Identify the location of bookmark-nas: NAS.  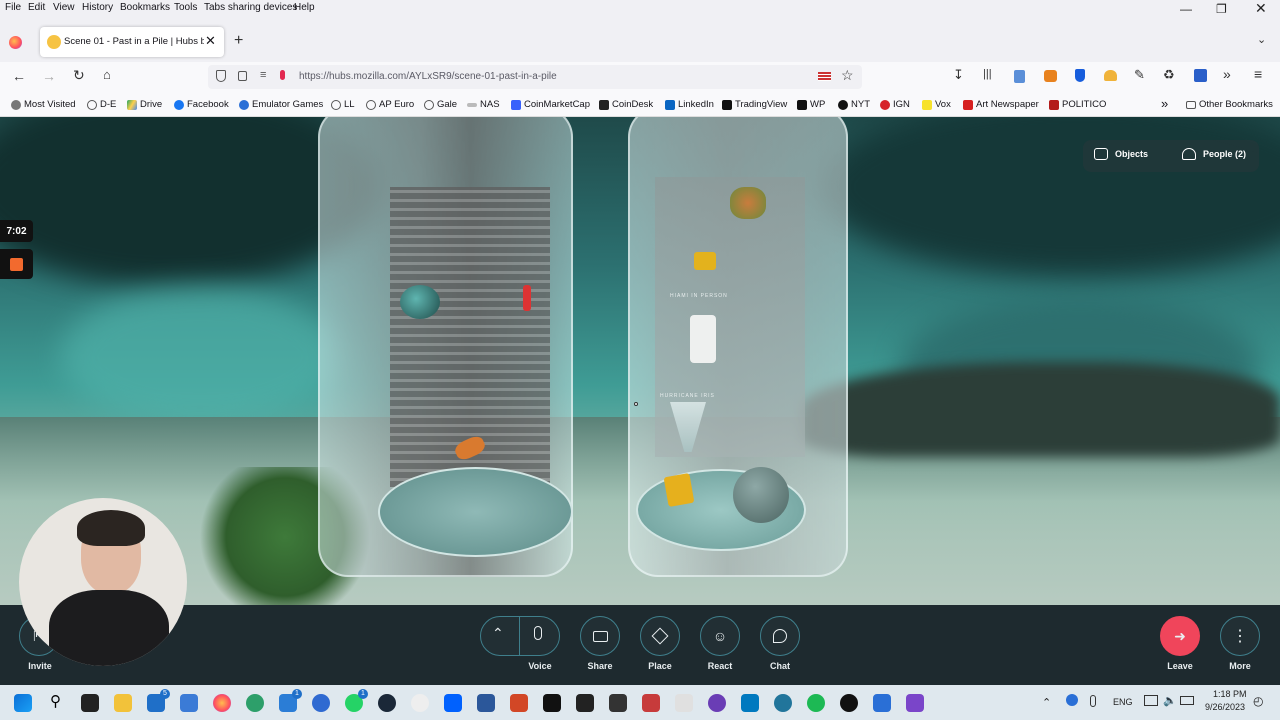
(483, 104).